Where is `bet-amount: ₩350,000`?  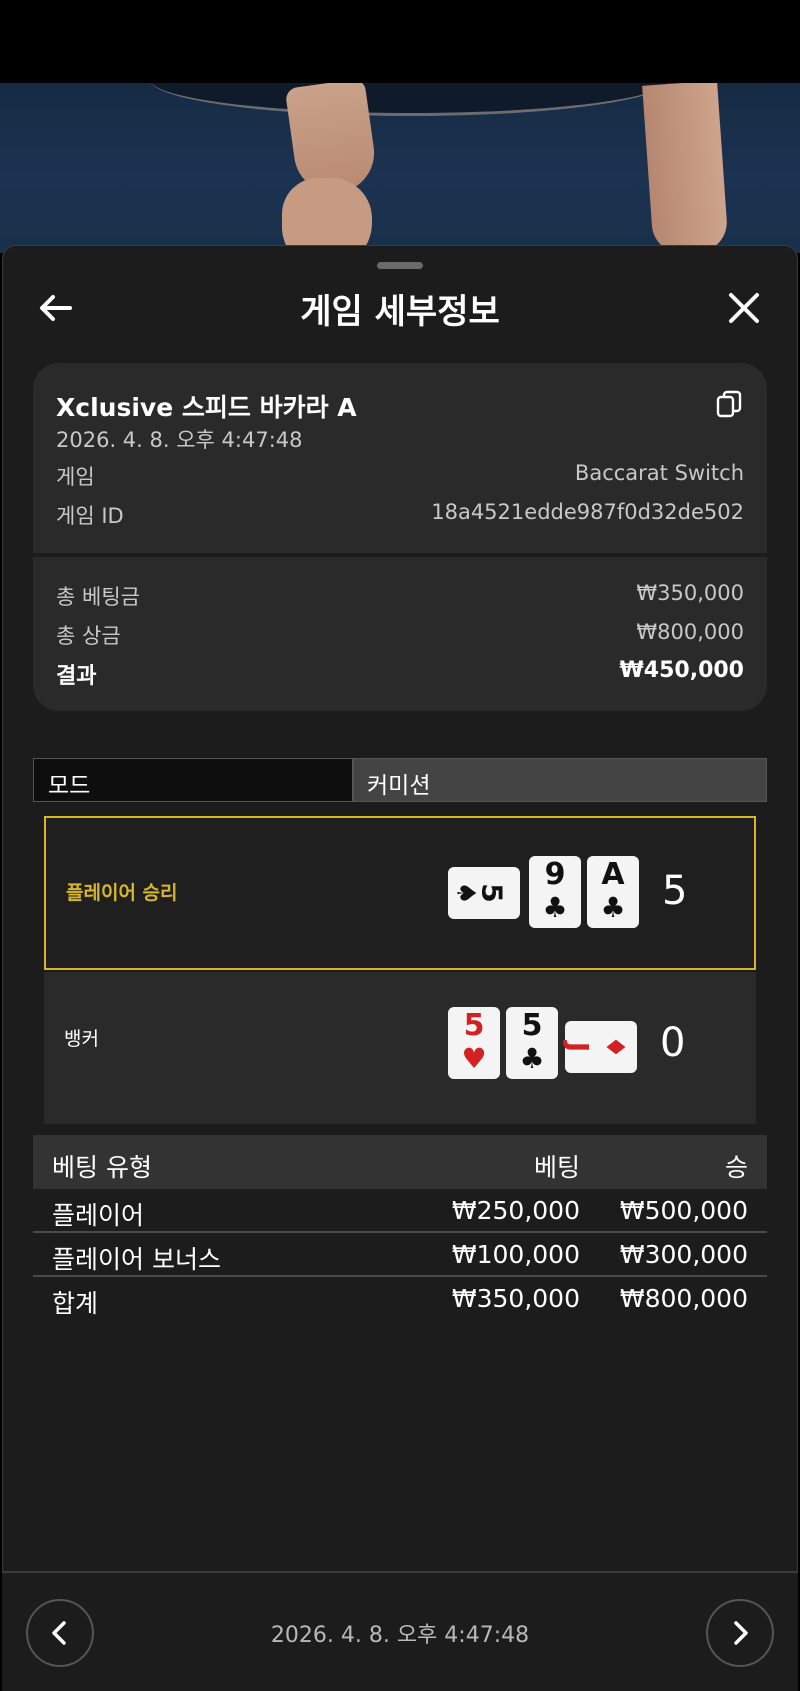
bet-amount: ₩350,000 is located at coordinates (515, 1298).